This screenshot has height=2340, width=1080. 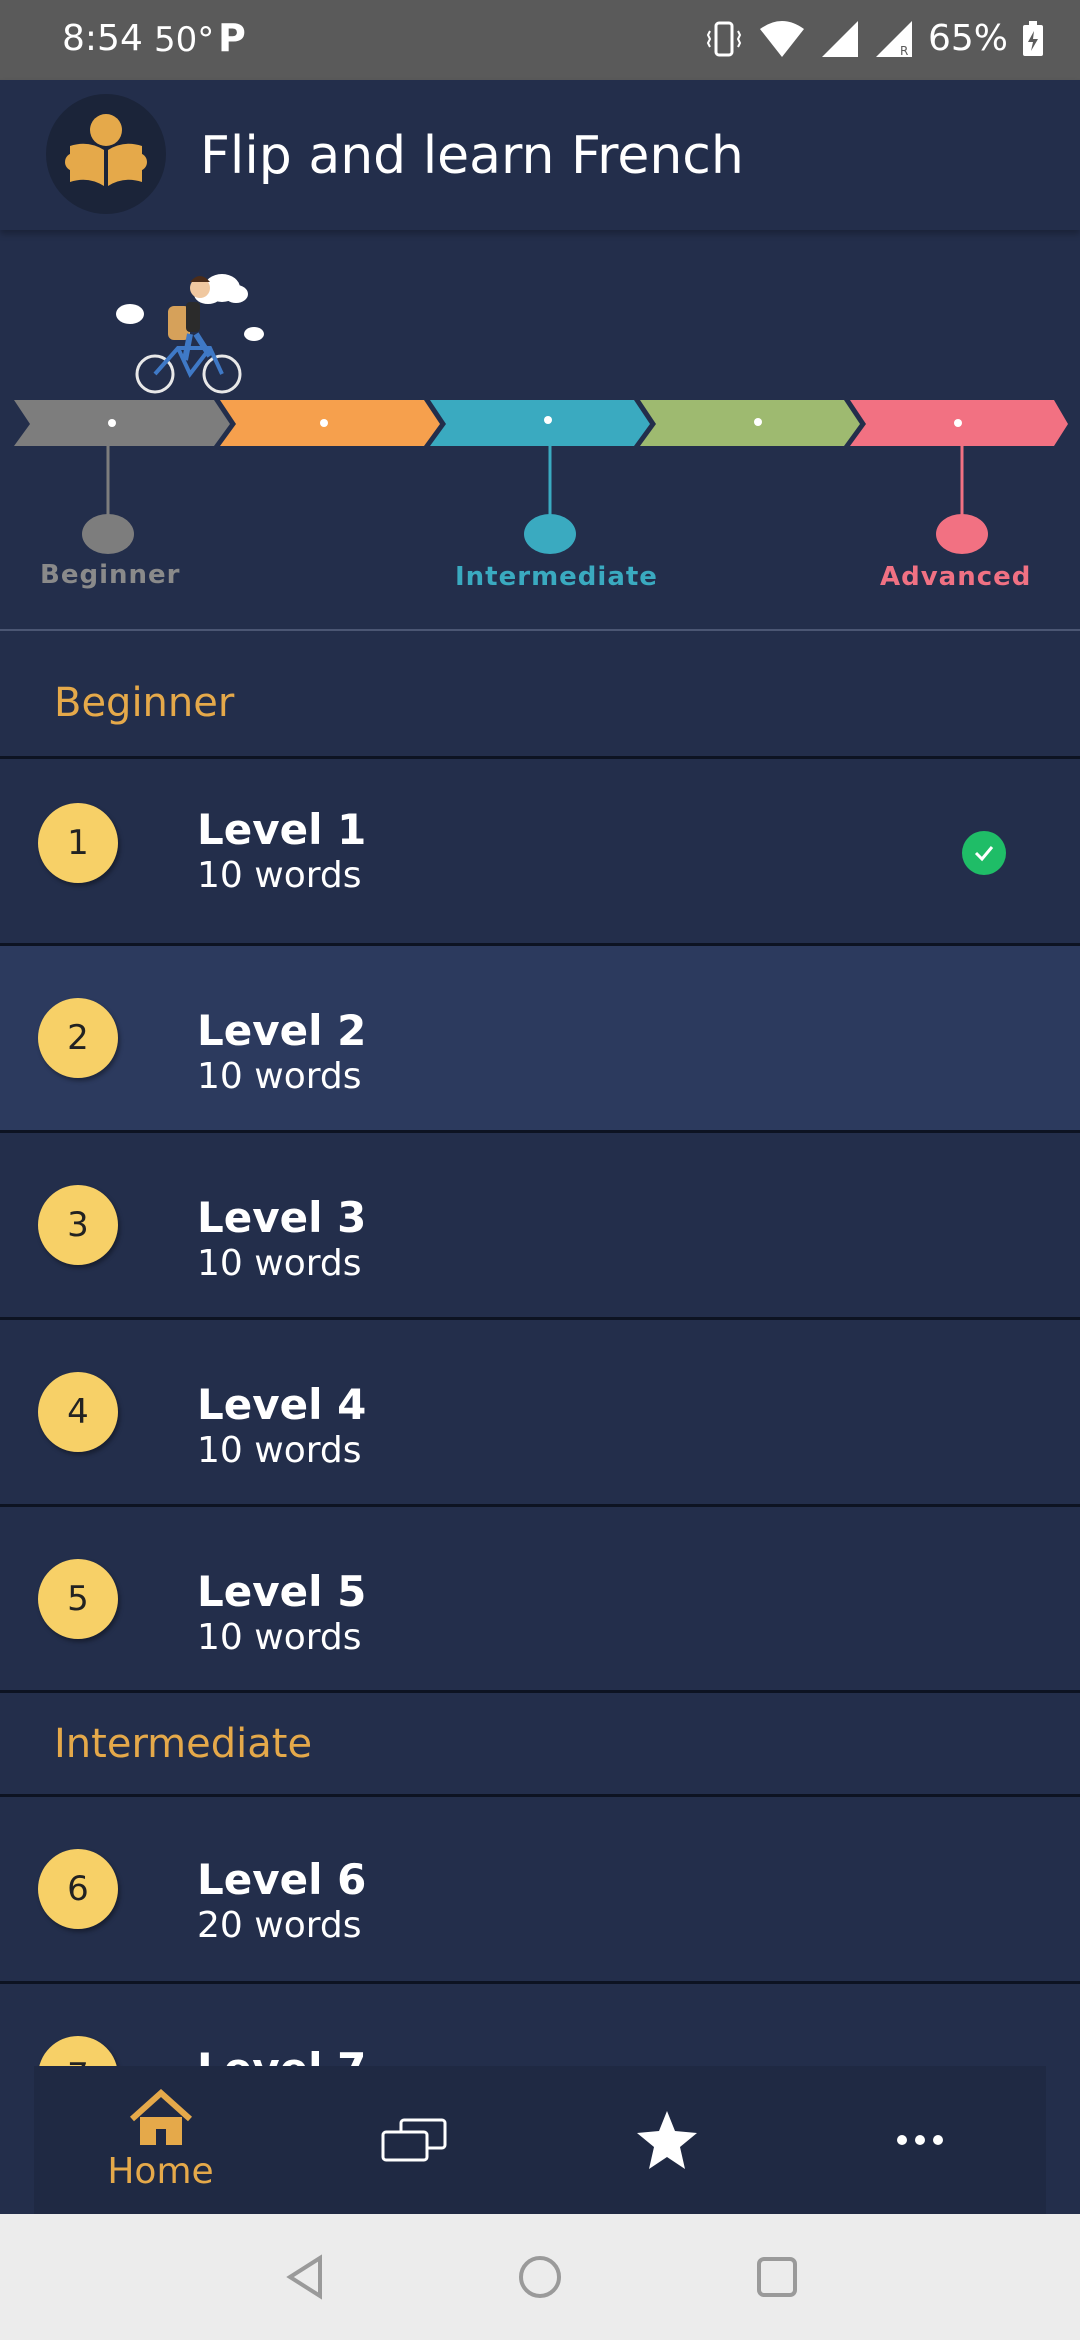 What do you see at coordinates (540, 1743) in the screenshot?
I see `section-header-intermediate: Intermediate` at bounding box center [540, 1743].